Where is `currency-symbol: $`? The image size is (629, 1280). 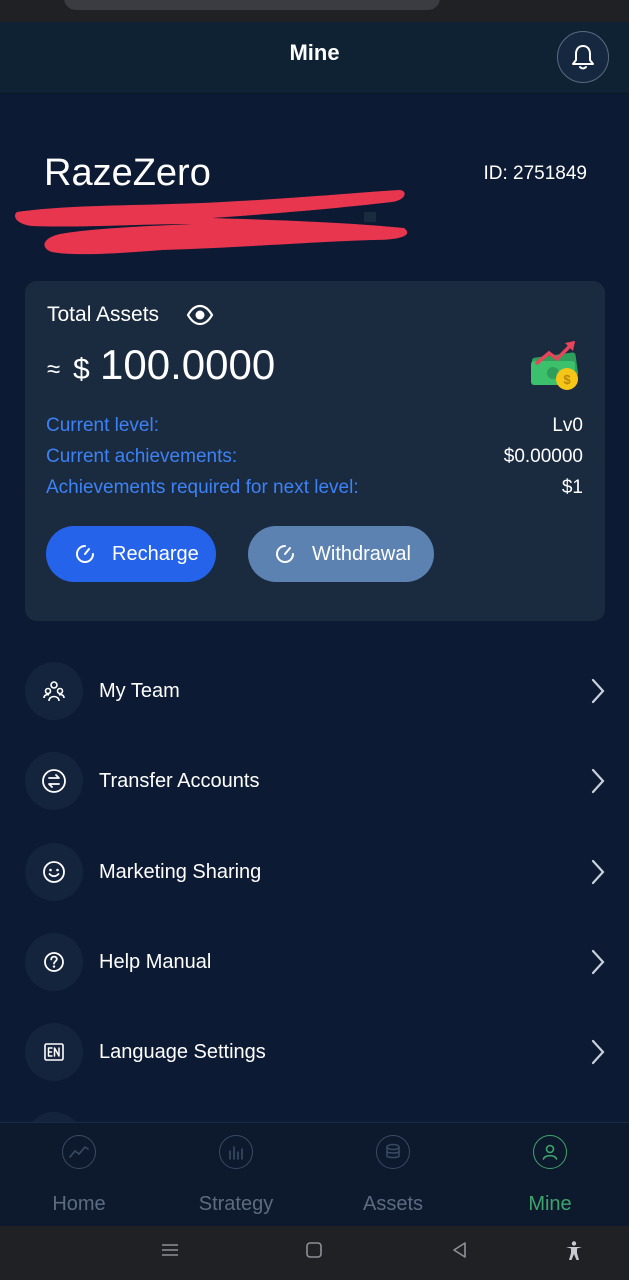
currency-symbol: $ is located at coordinates (81, 369).